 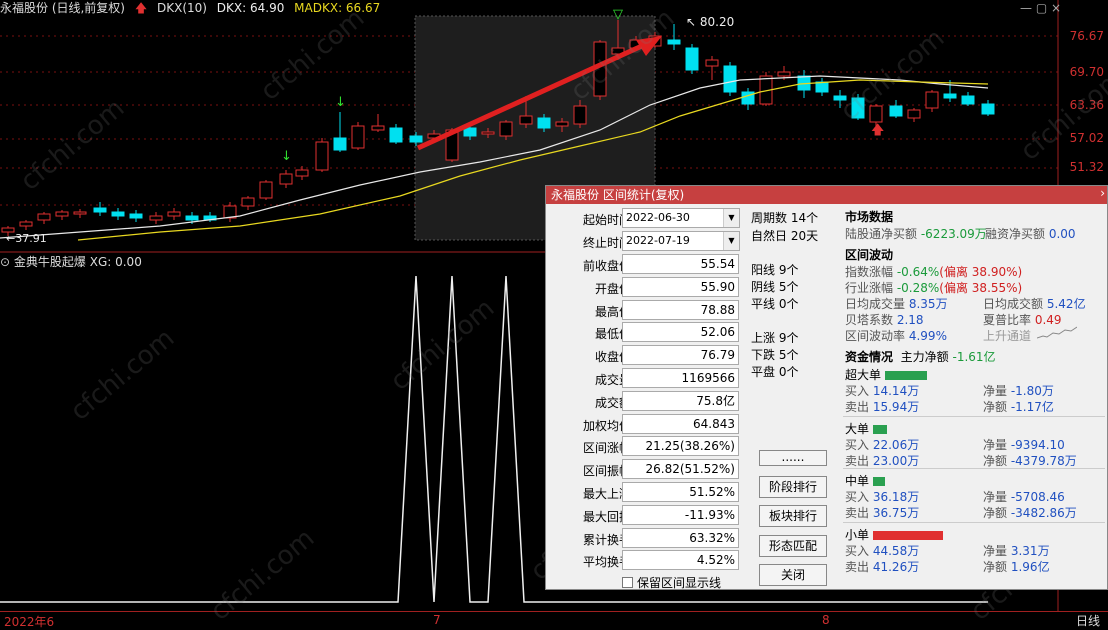 I want to click on madkx-value: MADKX: 66.67, so click(x=337, y=8).